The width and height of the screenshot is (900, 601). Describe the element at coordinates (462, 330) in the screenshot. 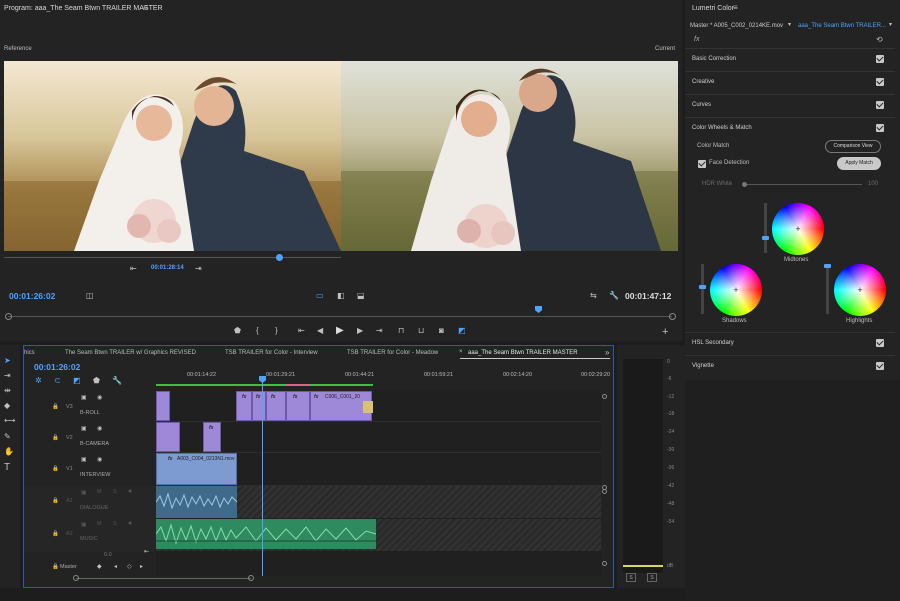

I see `comparison-toggle-icon: ◩` at that location.